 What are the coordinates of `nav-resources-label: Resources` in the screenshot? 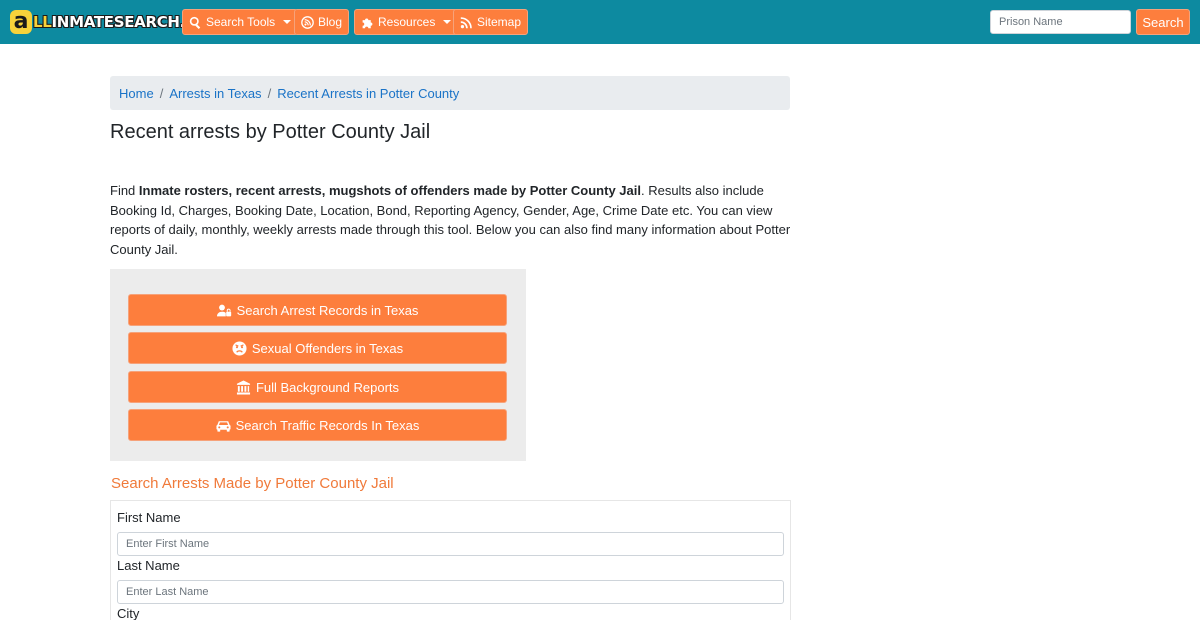 It's located at (407, 22).